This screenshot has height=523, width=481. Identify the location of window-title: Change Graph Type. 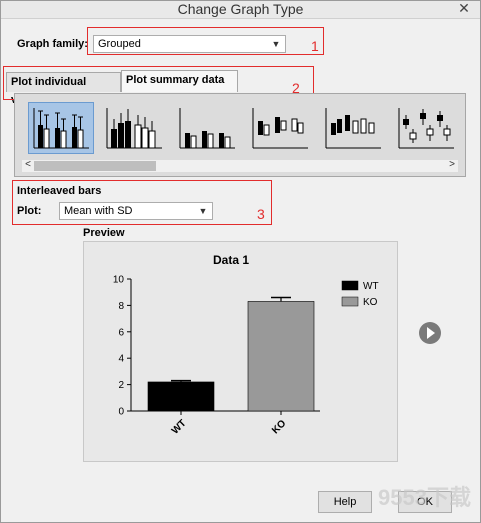
(240, 9).